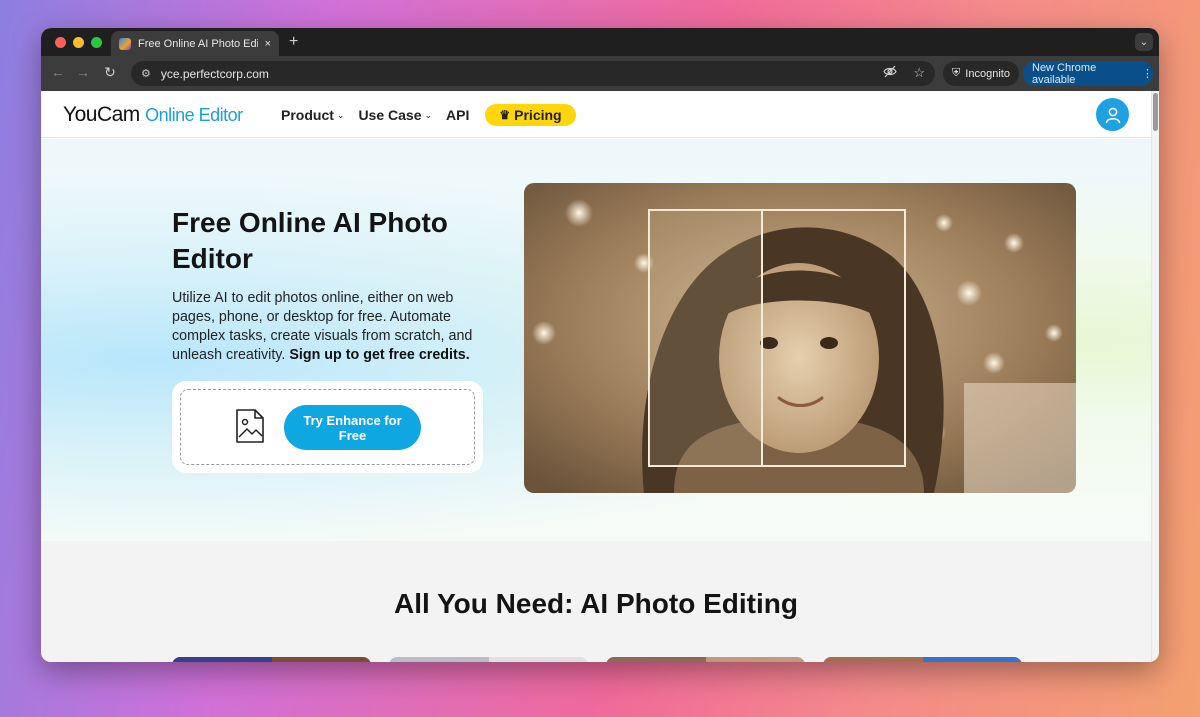  I want to click on browser-tab: Free Online AI Photo Editor, I ×, so click(195, 43).